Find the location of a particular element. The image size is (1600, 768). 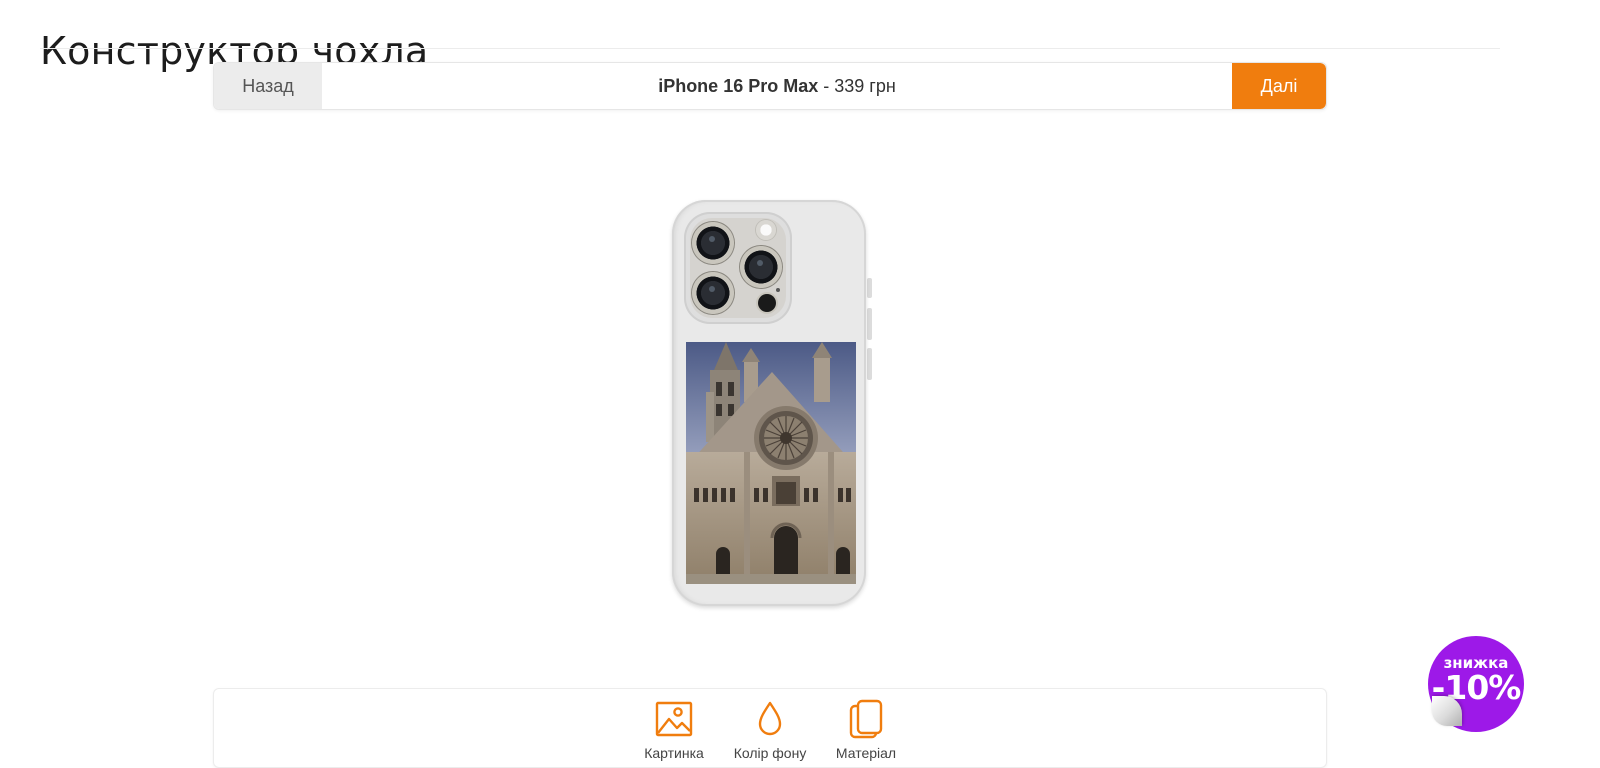

case-body is located at coordinates (769, 403).